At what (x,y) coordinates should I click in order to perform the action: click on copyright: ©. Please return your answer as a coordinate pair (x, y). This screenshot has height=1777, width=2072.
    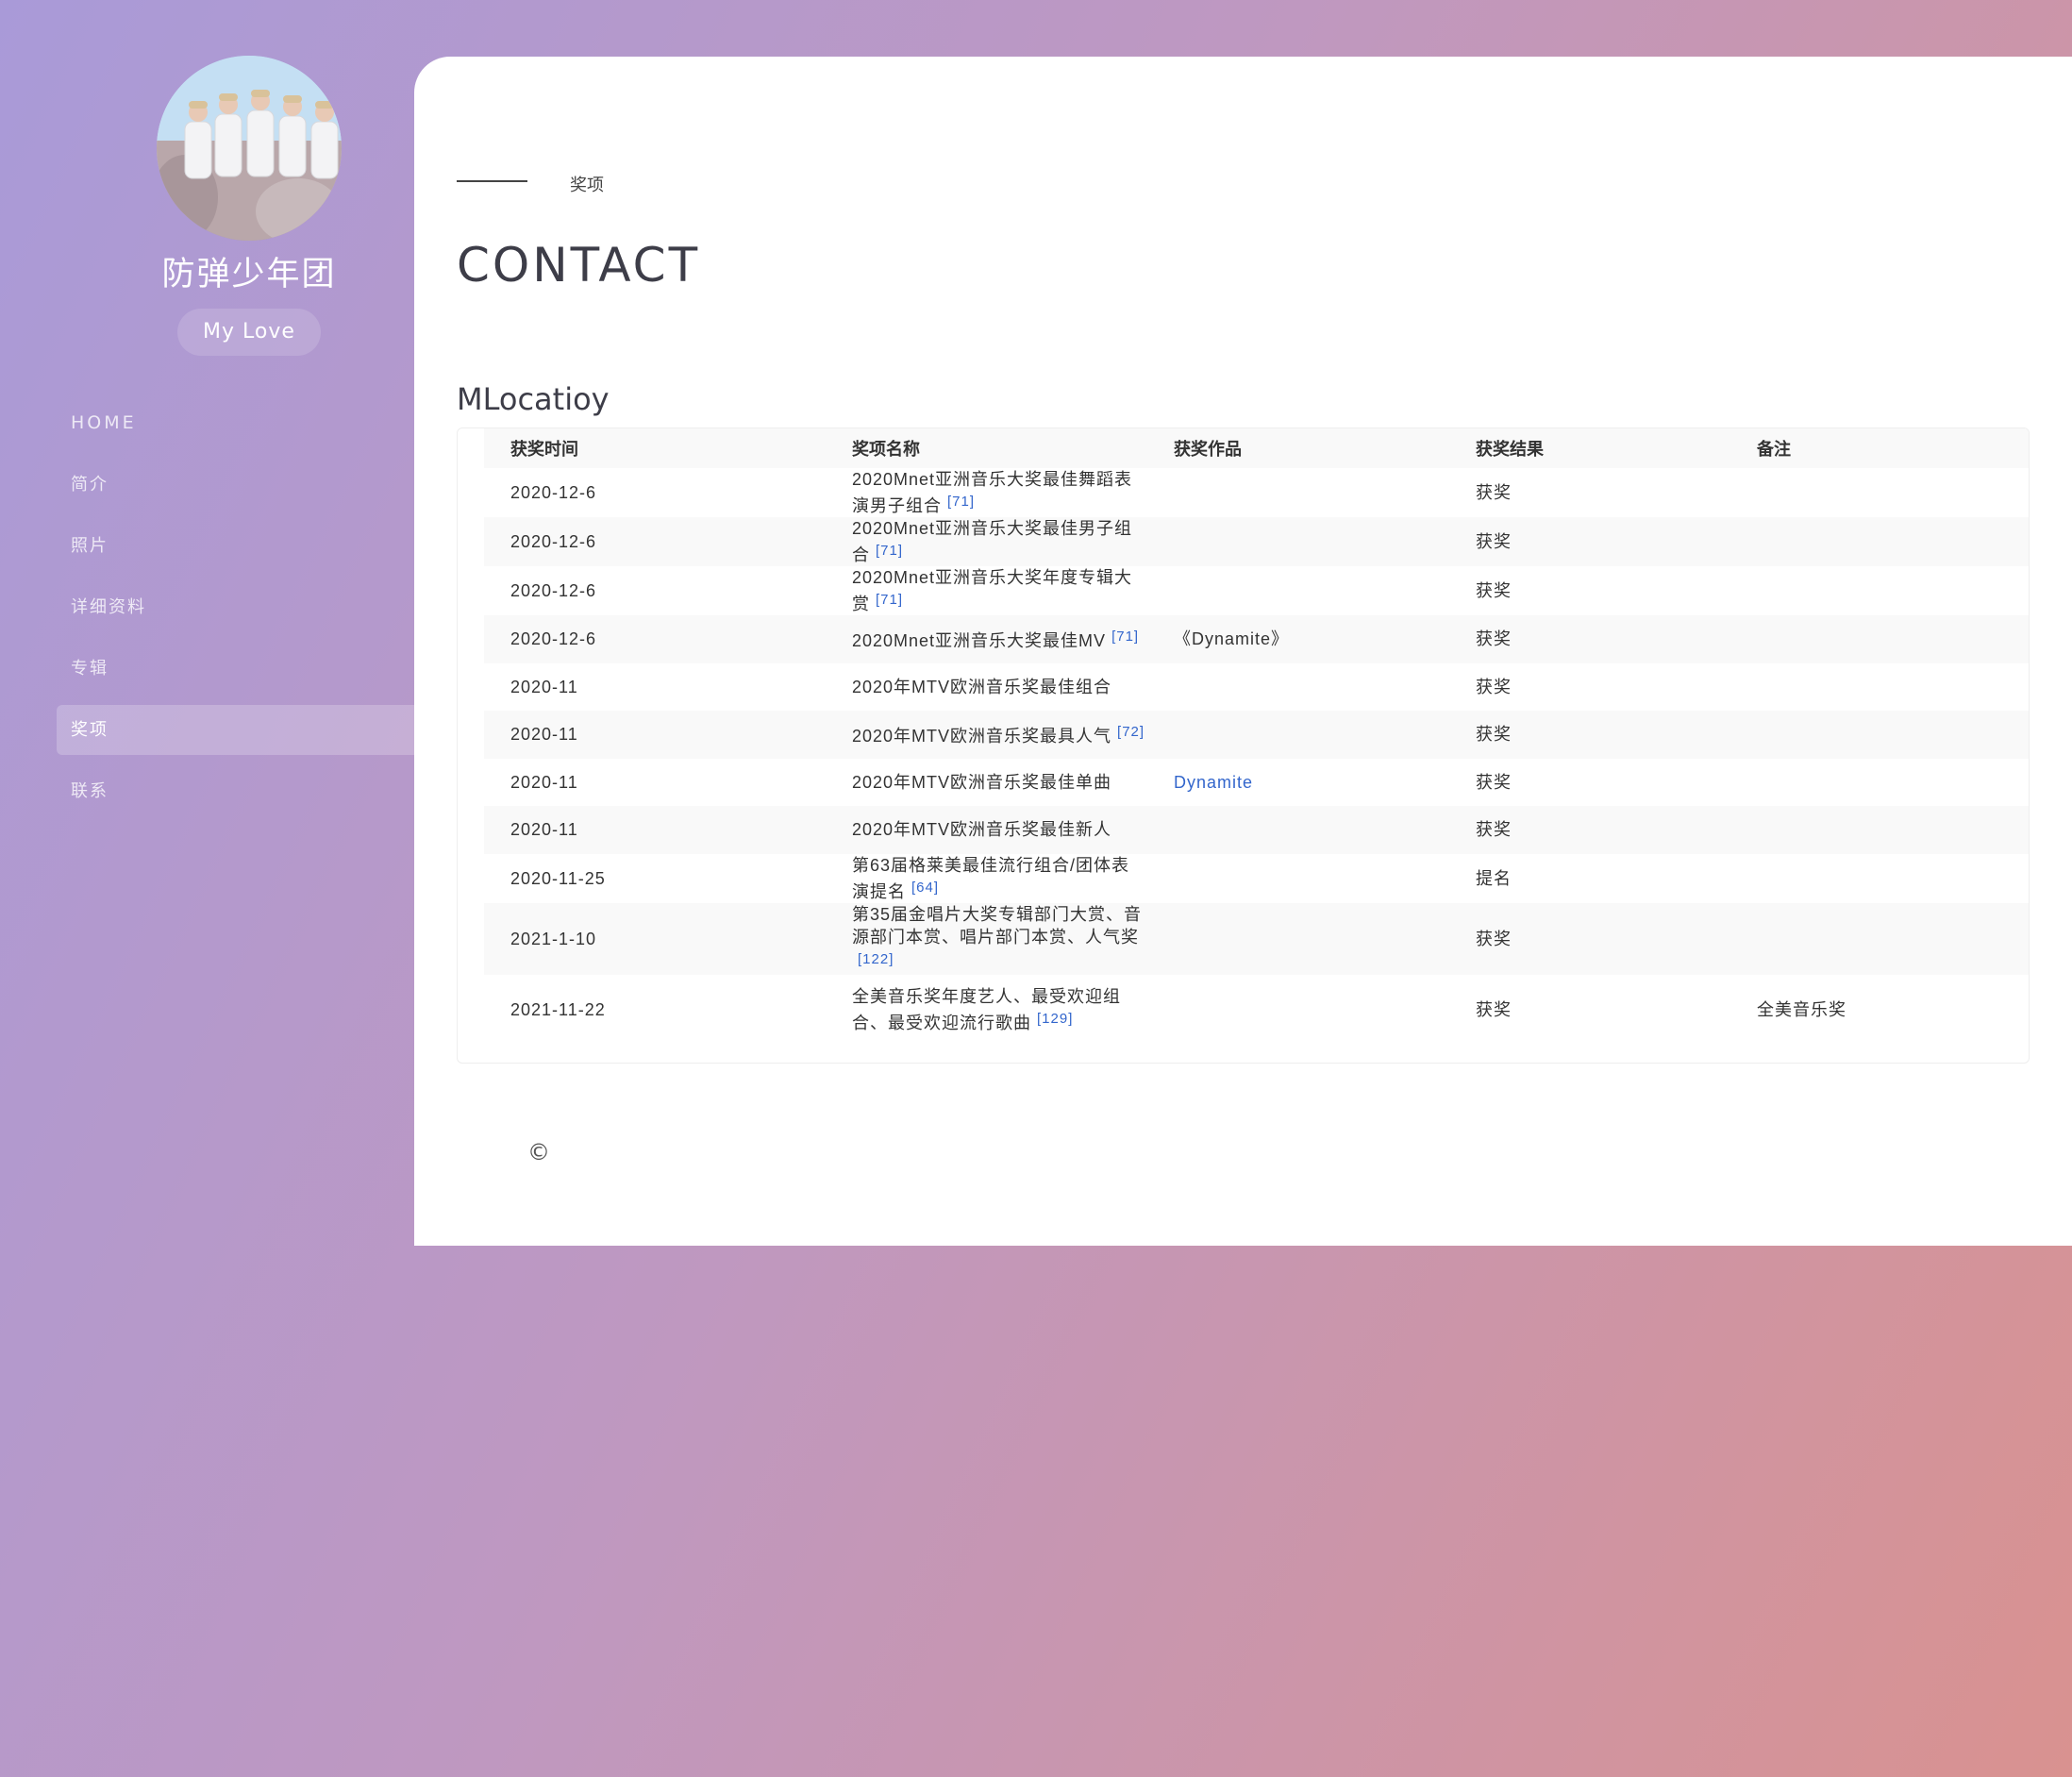
    Looking at the image, I should click on (538, 1152).